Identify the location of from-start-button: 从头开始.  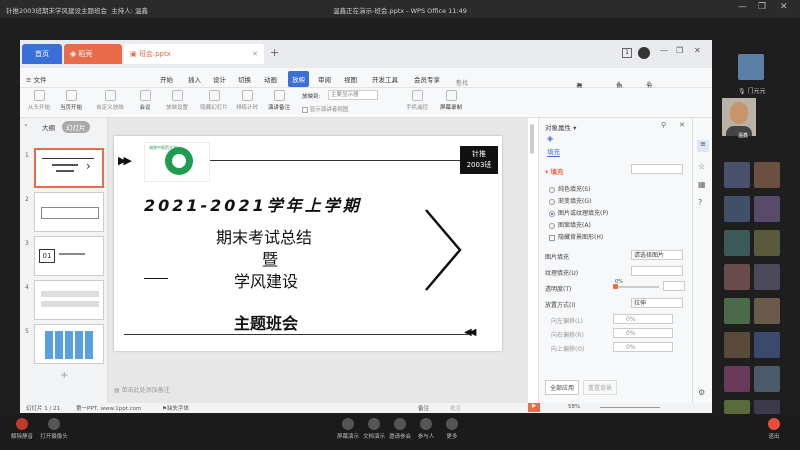
(39, 100).